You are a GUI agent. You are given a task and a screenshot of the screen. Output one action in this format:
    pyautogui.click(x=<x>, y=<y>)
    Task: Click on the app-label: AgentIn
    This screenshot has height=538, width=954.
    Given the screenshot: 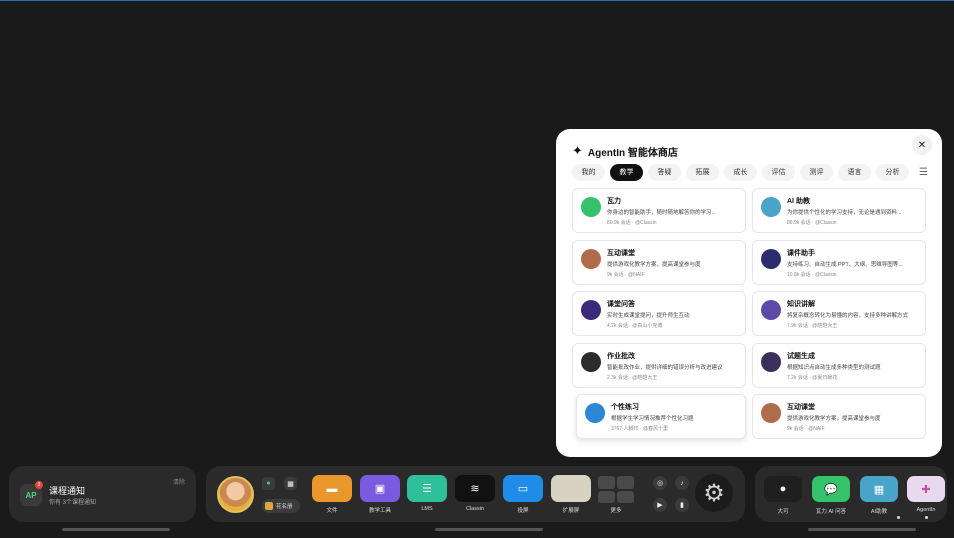 What is the action you would take?
    pyautogui.click(x=926, y=510)
    